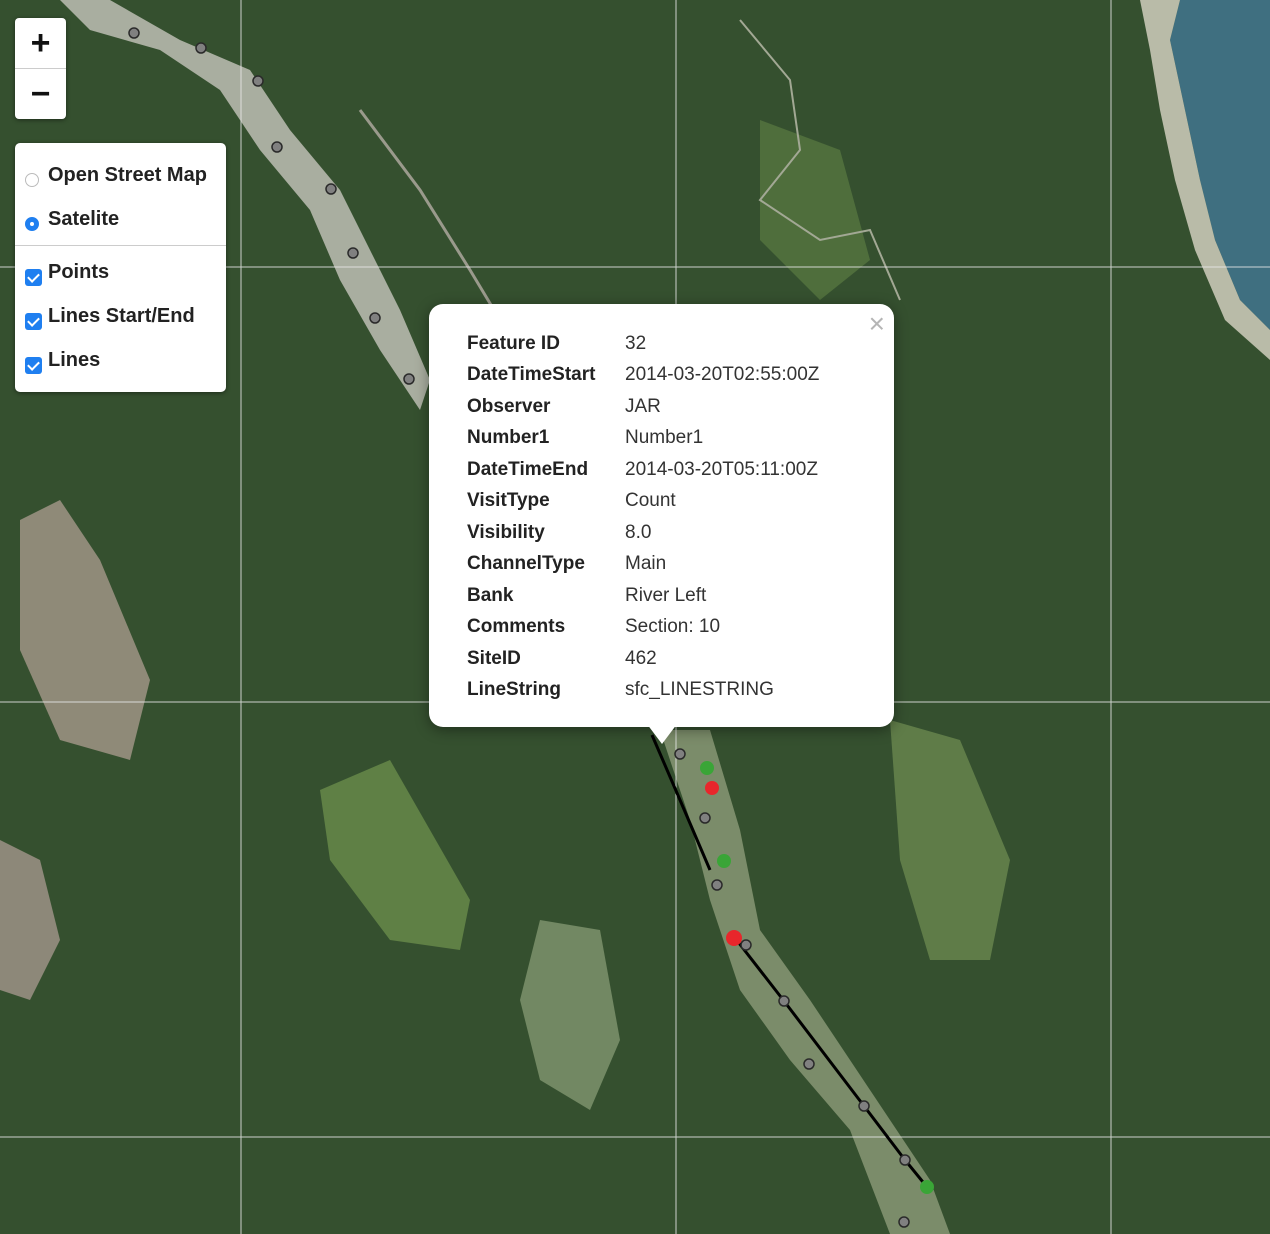  I want to click on overlay-label: Points, so click(79, 271).